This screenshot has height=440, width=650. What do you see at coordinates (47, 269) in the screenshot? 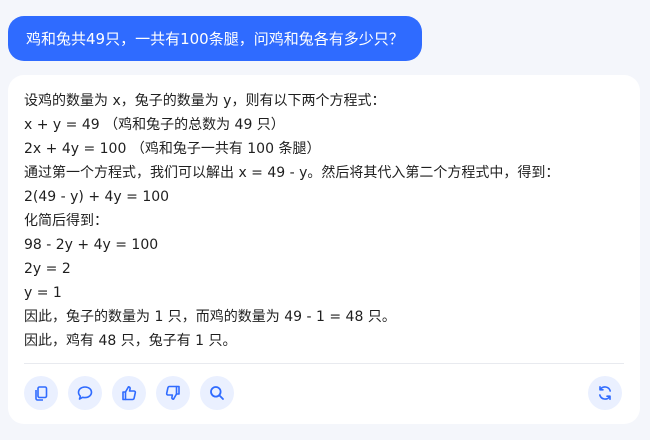
I see `answer-line: 2y = 2` at bounding box center [47, 269].